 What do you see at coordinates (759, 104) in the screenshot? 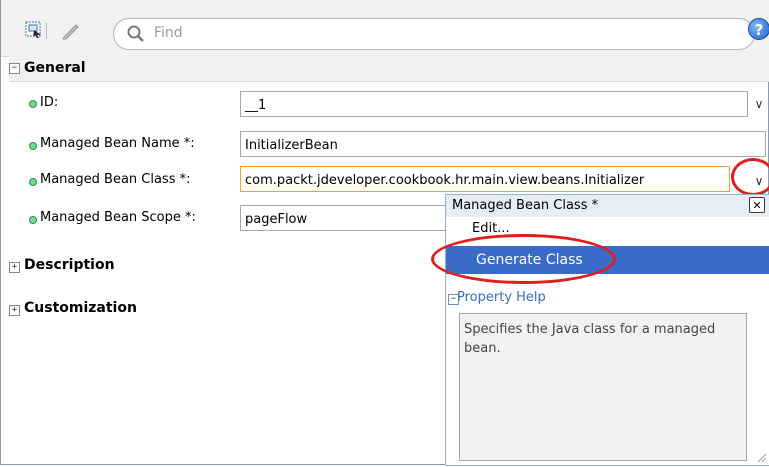
I see `dropdown-chevron-icon: ∨` at bounding box center [759, 104].